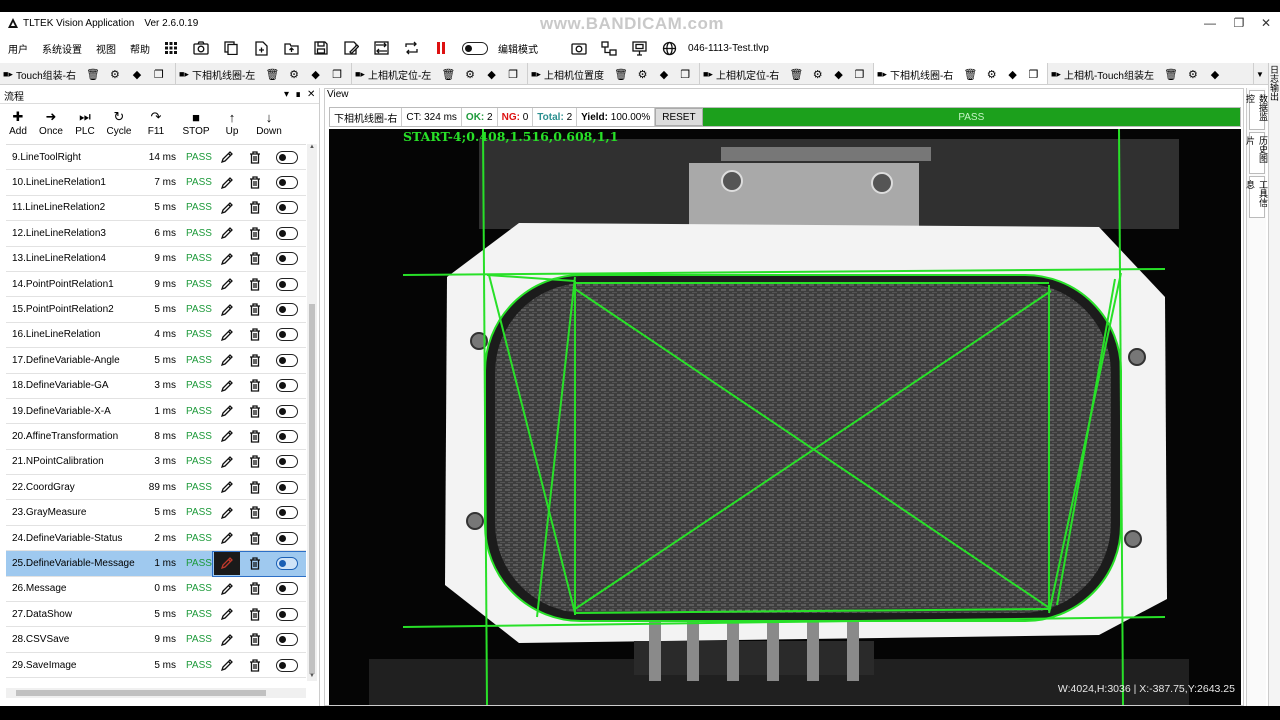 This screenshot has width=1280, height=720. I want to click on flow-step-row: 21.NPointCalibration 3 ms PASS, so click(156, 463).